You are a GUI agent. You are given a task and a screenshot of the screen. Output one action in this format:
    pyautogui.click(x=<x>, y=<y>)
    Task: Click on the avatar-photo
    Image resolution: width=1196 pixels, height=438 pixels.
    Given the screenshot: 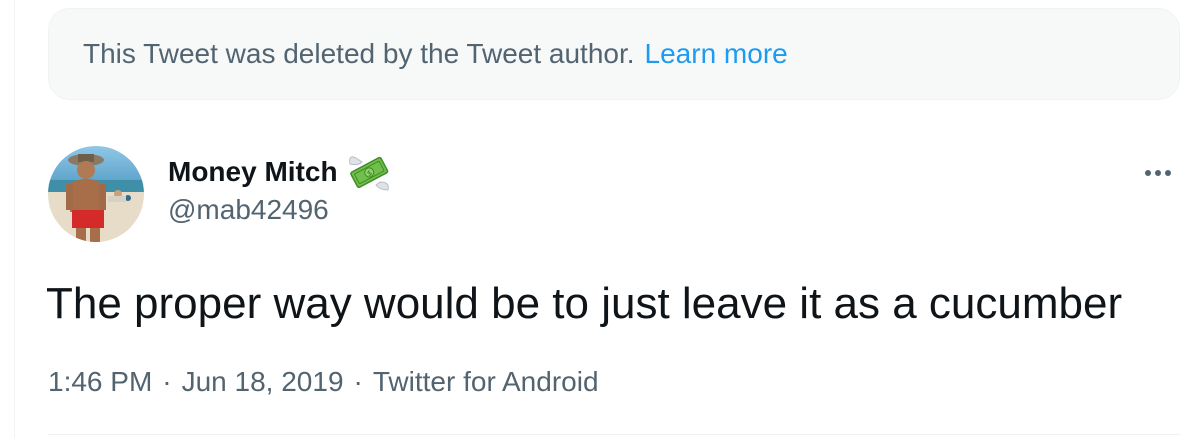 What is the action you would take?
    pyautogui.click(x=96, y=194)
    